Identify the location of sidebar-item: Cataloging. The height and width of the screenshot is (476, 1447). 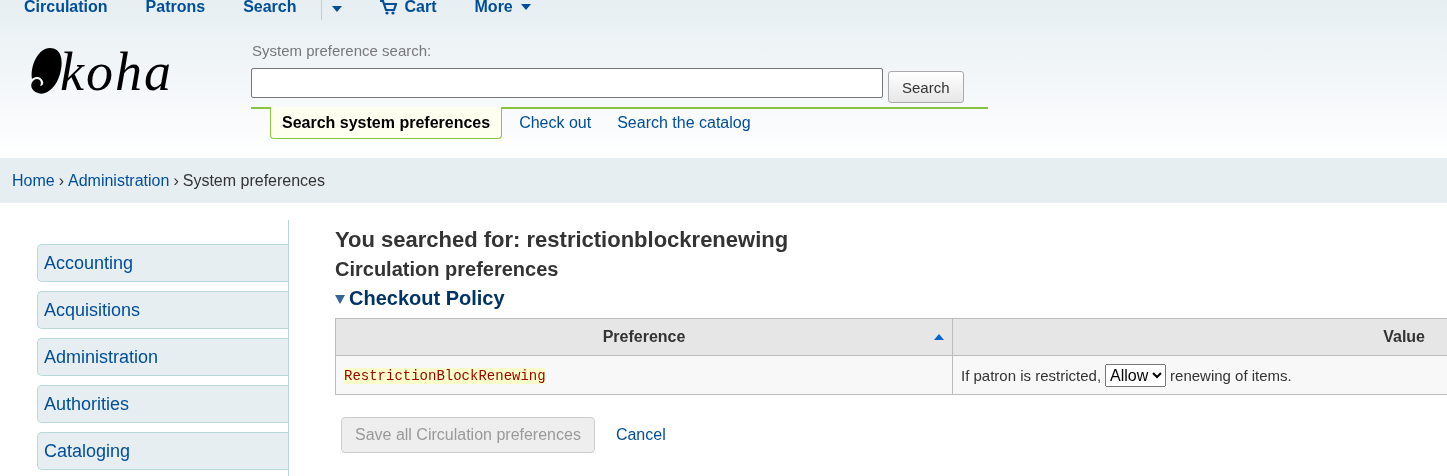
(162, 451).